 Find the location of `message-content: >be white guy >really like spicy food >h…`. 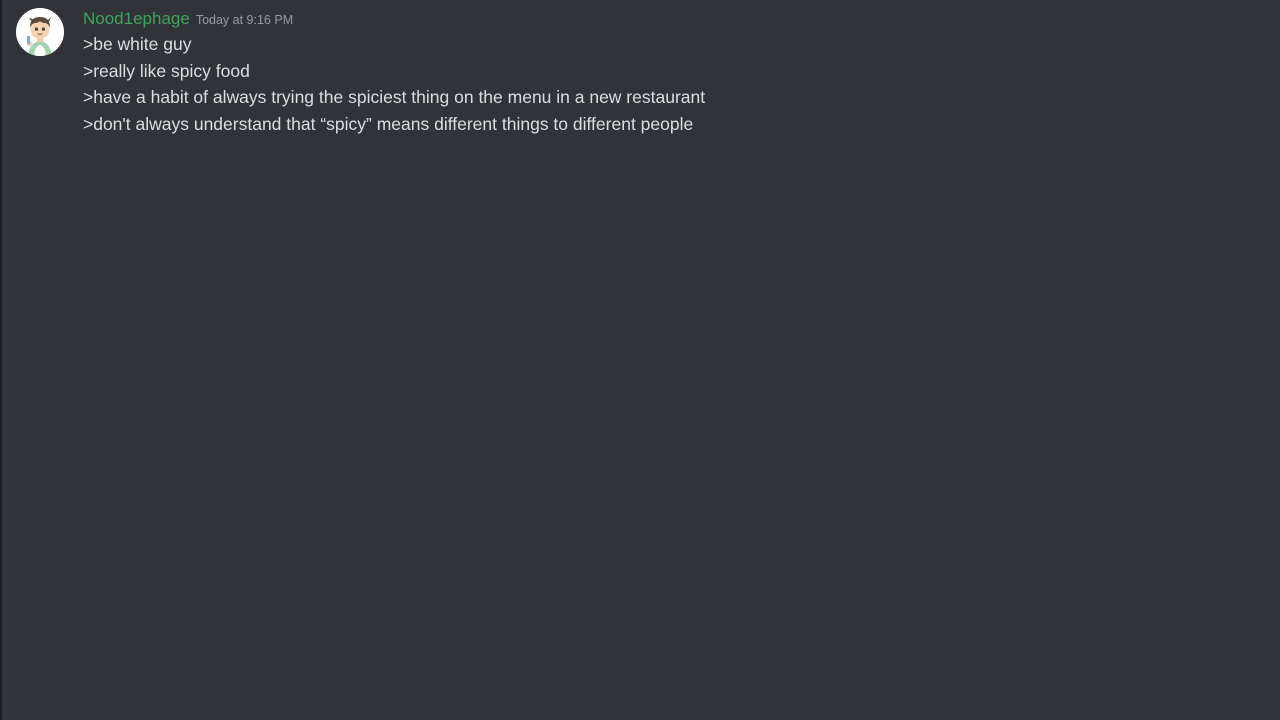

message-content: >be white guy >really like spicy food >h… is located at coordinates (394, 84).